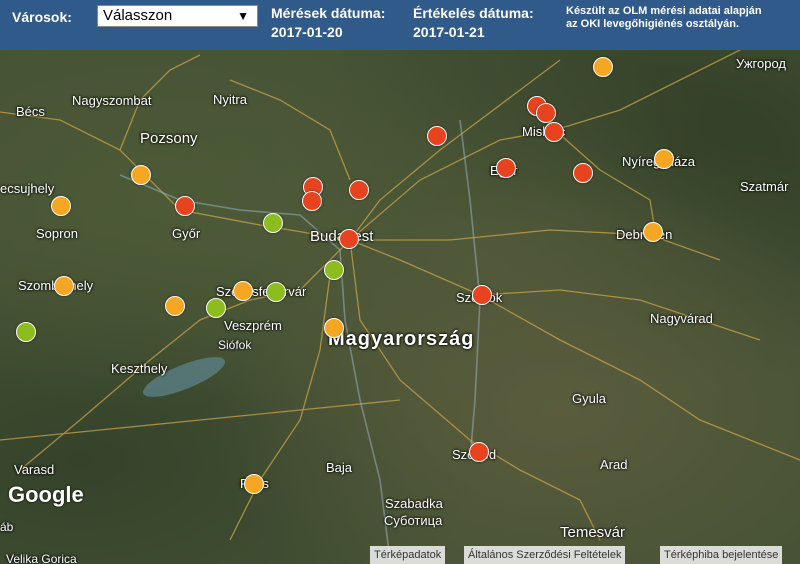 This screenshot has height=564, width=800. I want to click on place-keszthely: Keszthely, so click(139, 368).